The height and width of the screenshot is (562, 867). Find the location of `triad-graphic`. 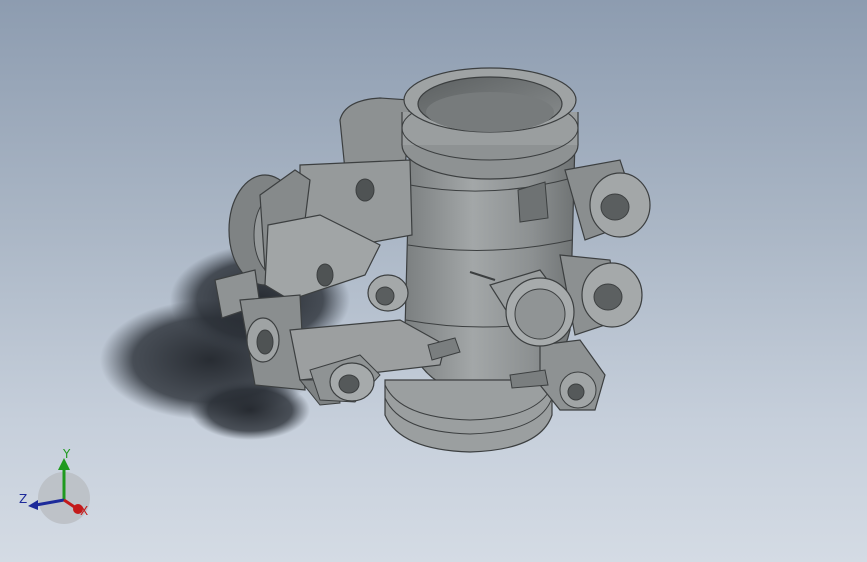

triad-graphic is located at coordinates (59, 491).